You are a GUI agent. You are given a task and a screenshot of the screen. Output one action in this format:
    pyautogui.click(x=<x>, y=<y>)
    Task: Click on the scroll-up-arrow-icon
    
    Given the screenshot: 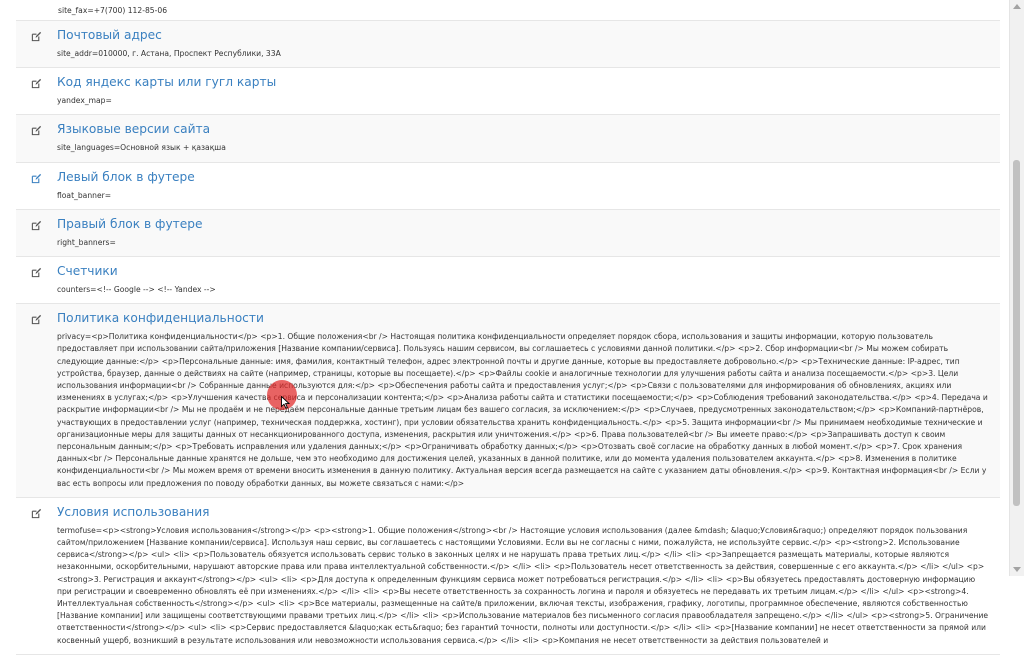 What is the action you would take?
    pyautogui.click(x=1017, y=6)
    